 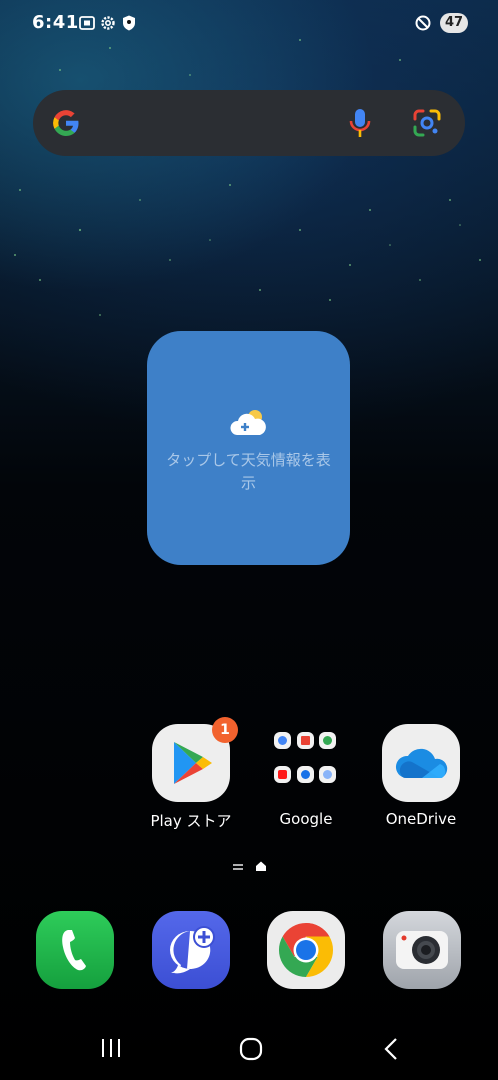 I want to click on navigation-bar, so click(x=249, y=1050).